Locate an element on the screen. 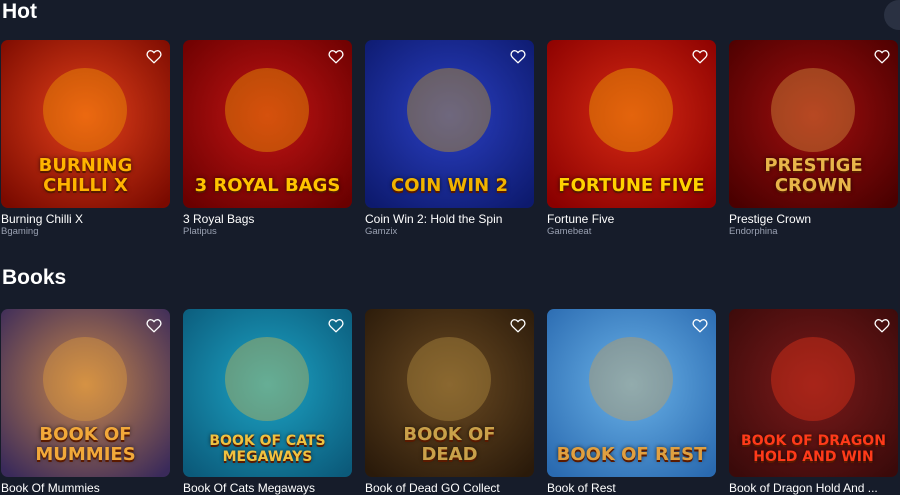 Image resolution: width=900 pixels, height=495 pixels. game-art-title: BURNING CHILLI X is located at coordinates (85, 175).